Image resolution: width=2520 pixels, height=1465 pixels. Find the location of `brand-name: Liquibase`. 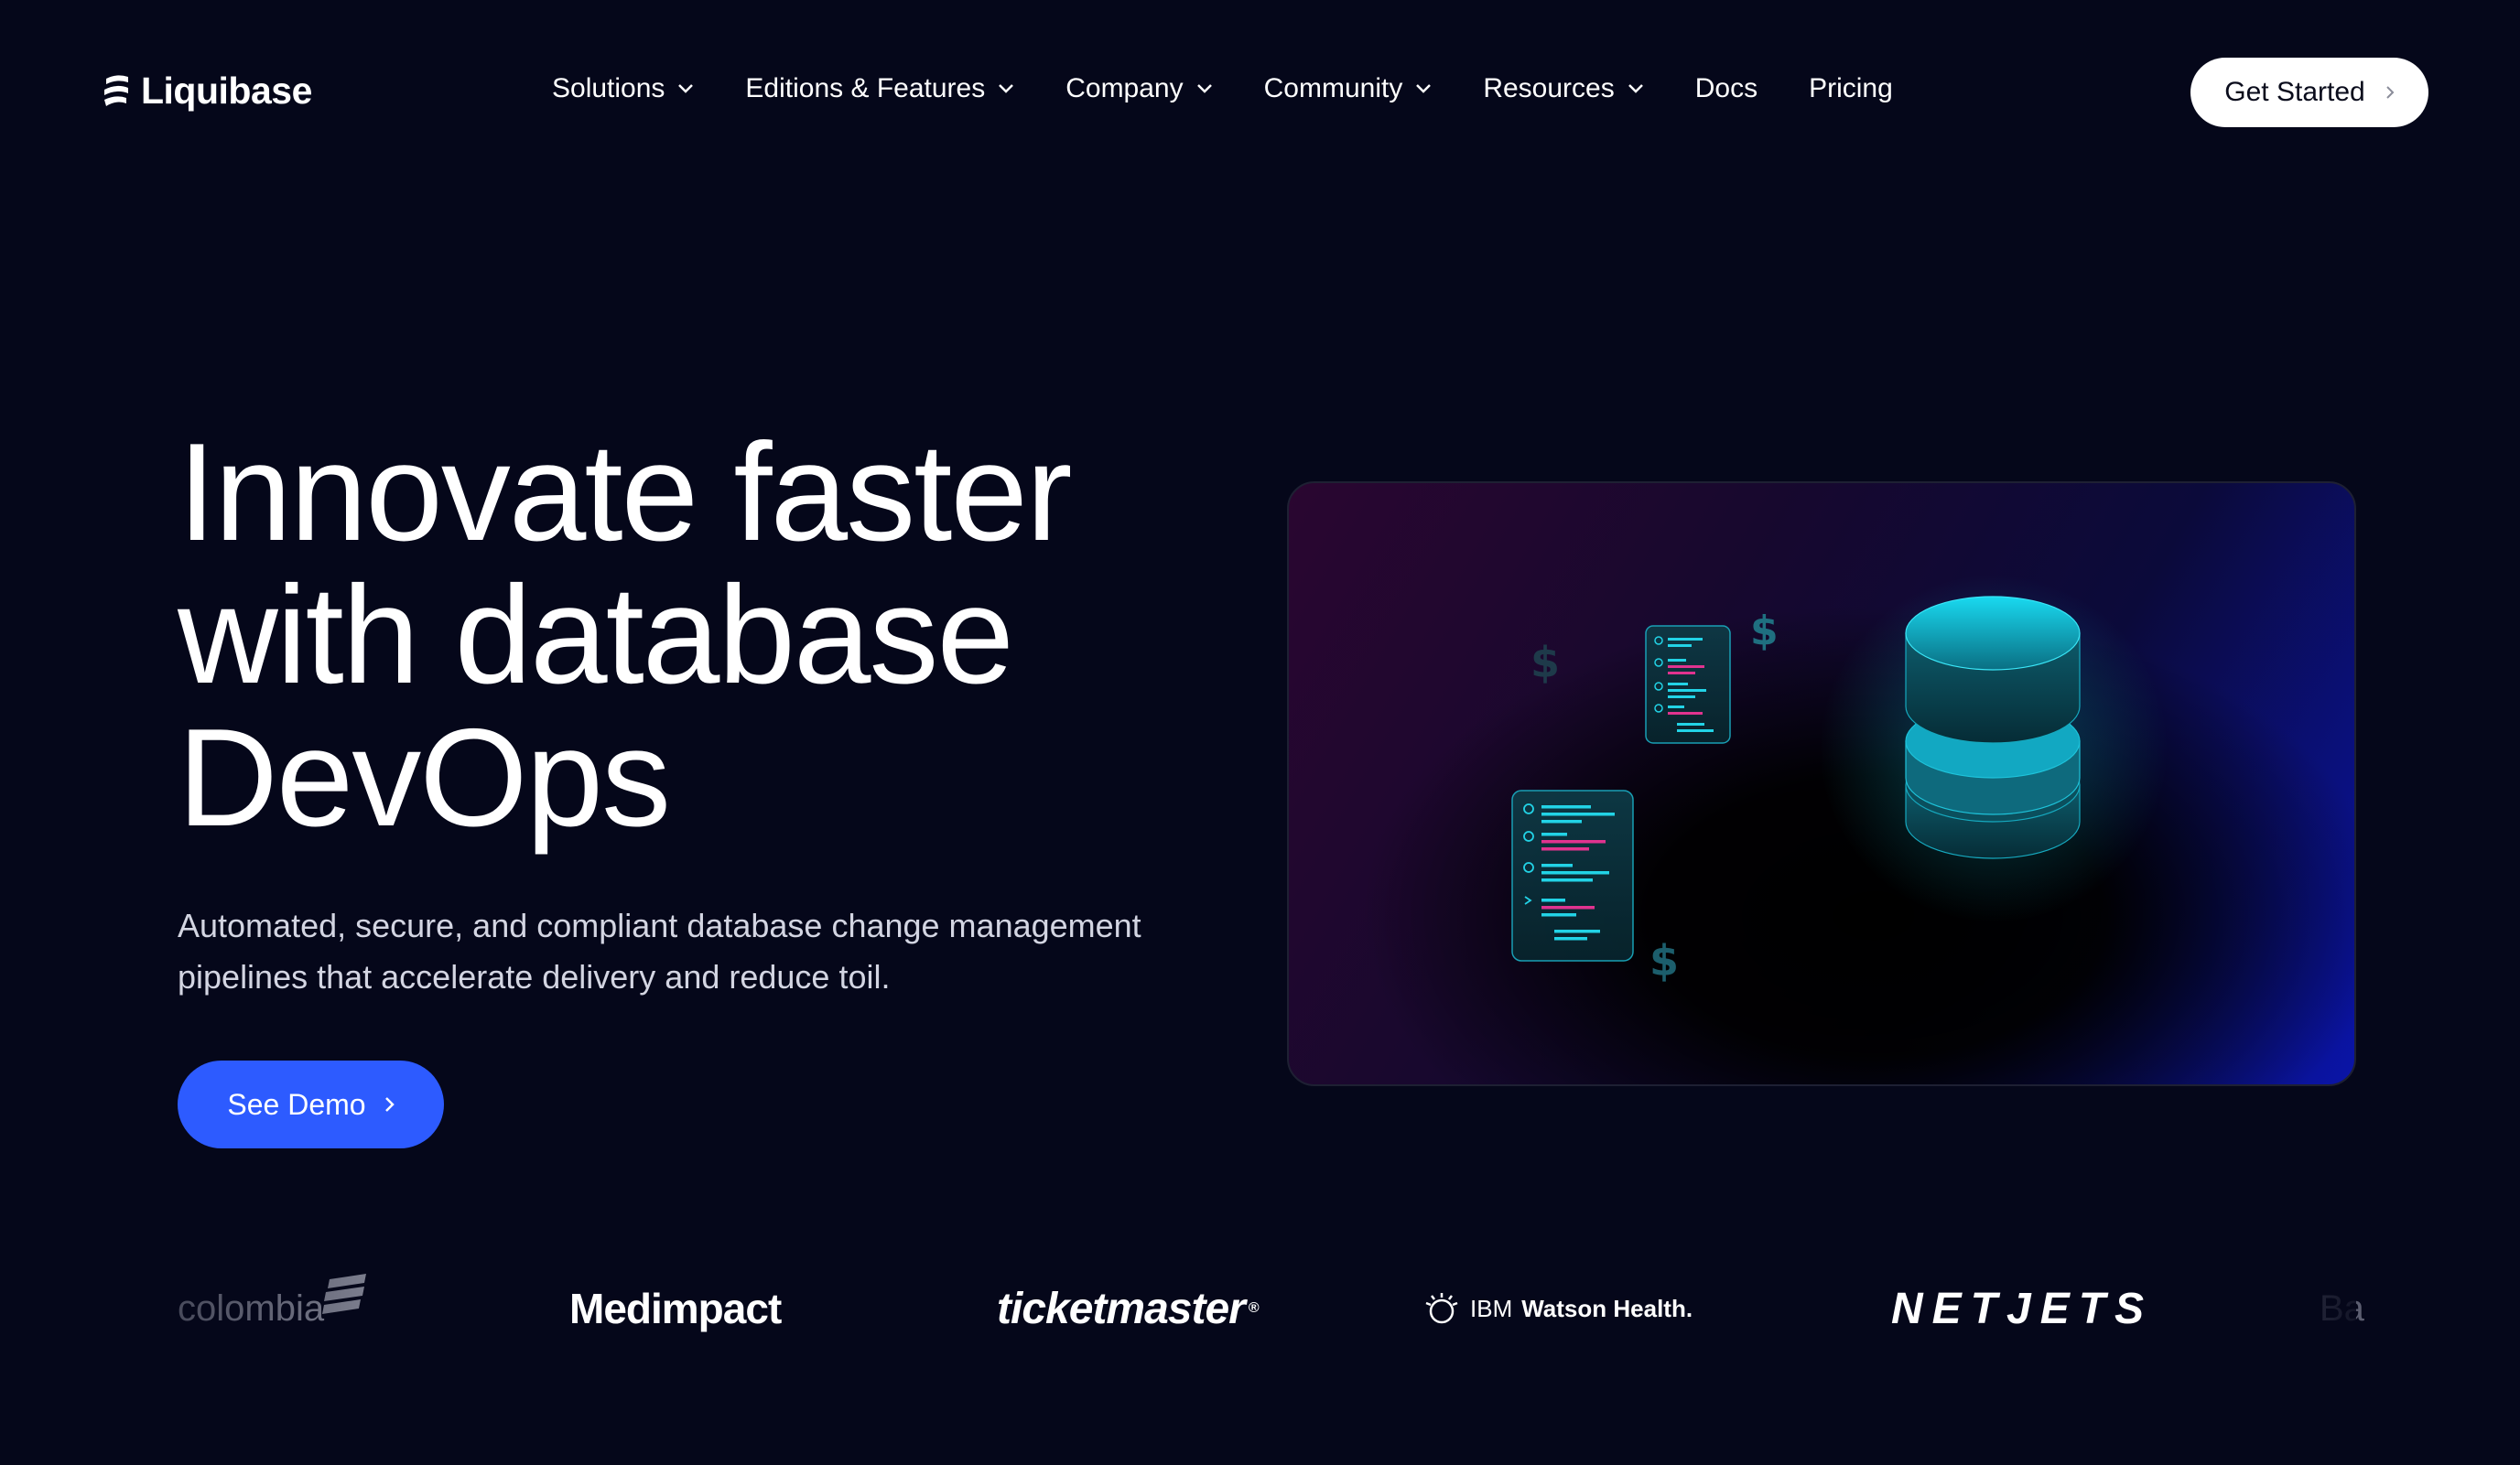

brand-name: Liquibase is located at coordinates (226, 91).